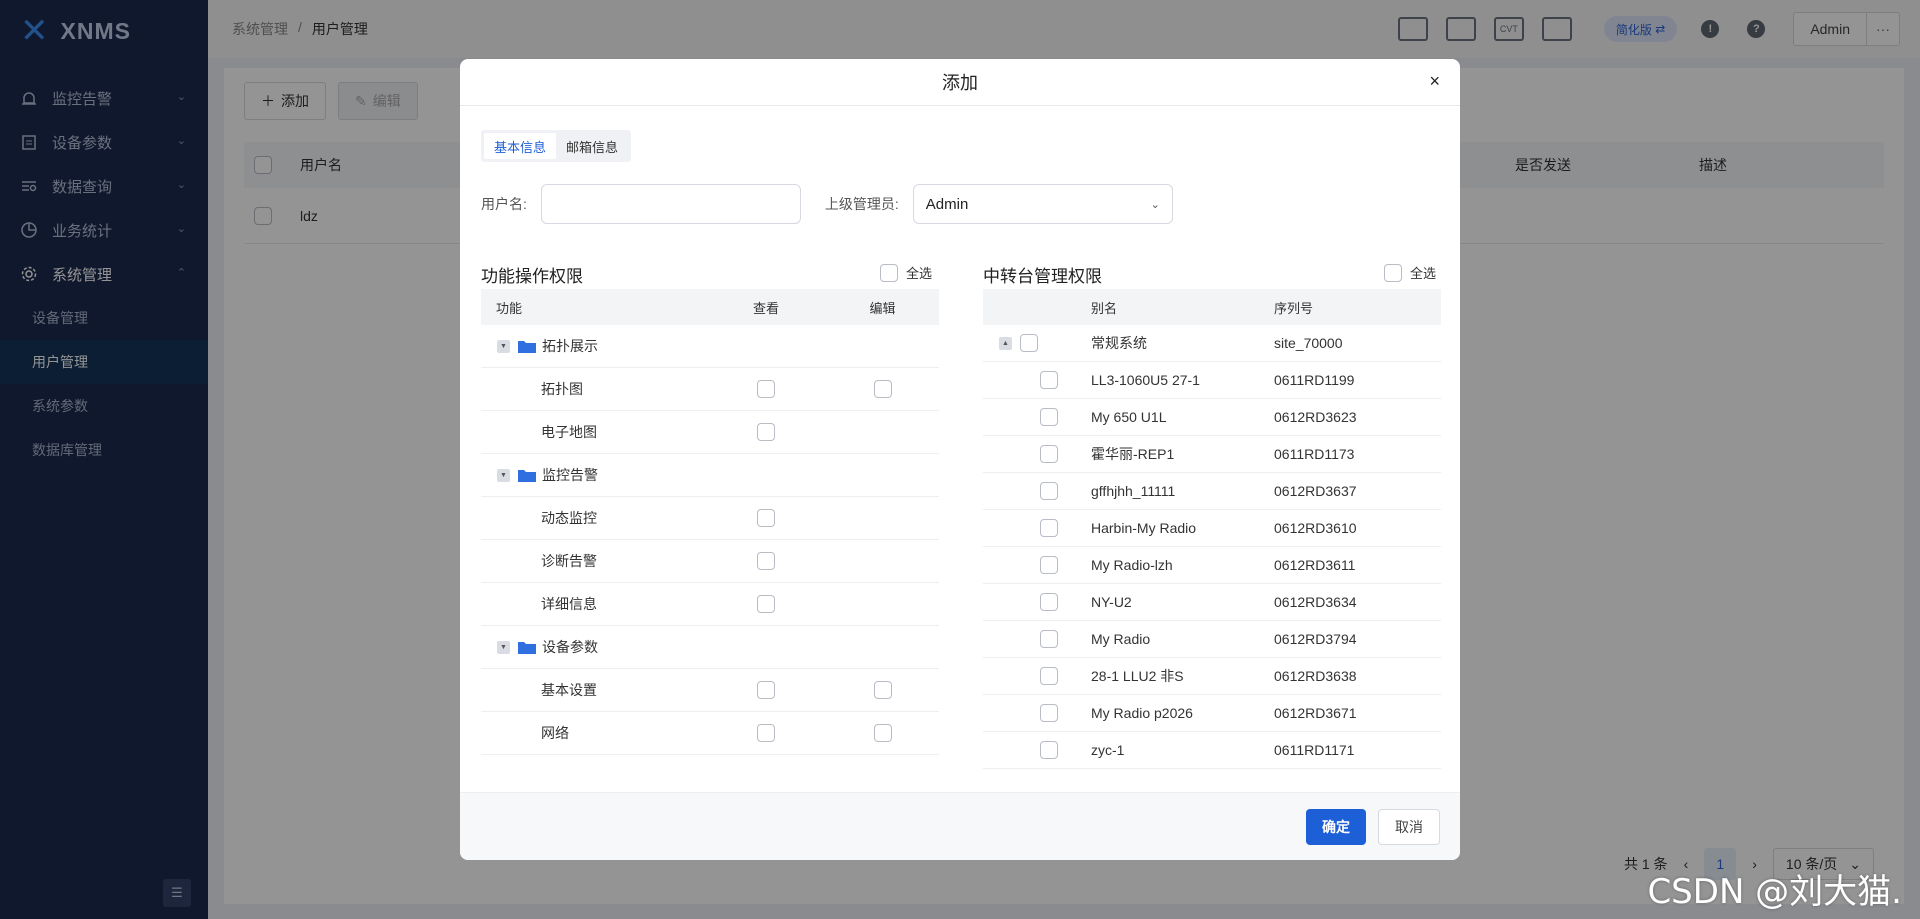 The image size is (1920, 919). What do you see at coordinates (1212, 528) in the screenshot?
I see `relay-row: Harbin-My Radio 0612RD3610` at bounding box center [1212, 528].